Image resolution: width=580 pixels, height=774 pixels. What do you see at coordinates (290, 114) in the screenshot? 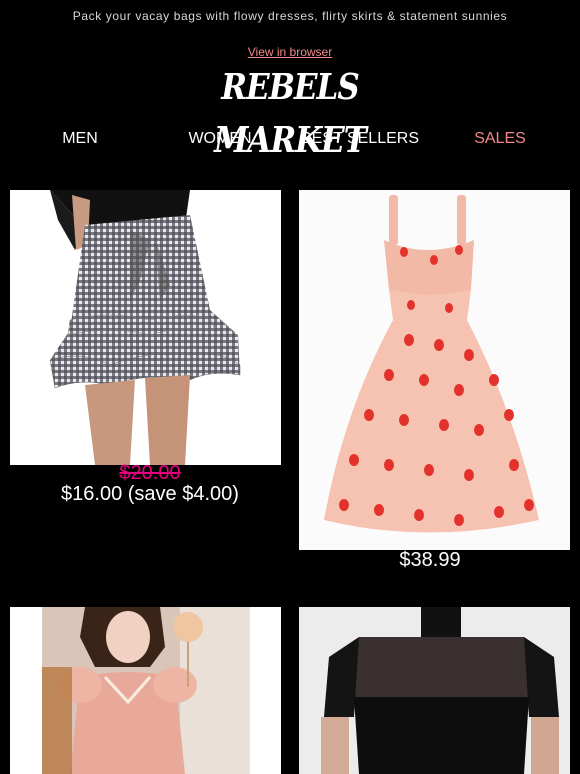
I see `rebels-market-logo: REBELS MARKET` at bounding box center [290, 114].